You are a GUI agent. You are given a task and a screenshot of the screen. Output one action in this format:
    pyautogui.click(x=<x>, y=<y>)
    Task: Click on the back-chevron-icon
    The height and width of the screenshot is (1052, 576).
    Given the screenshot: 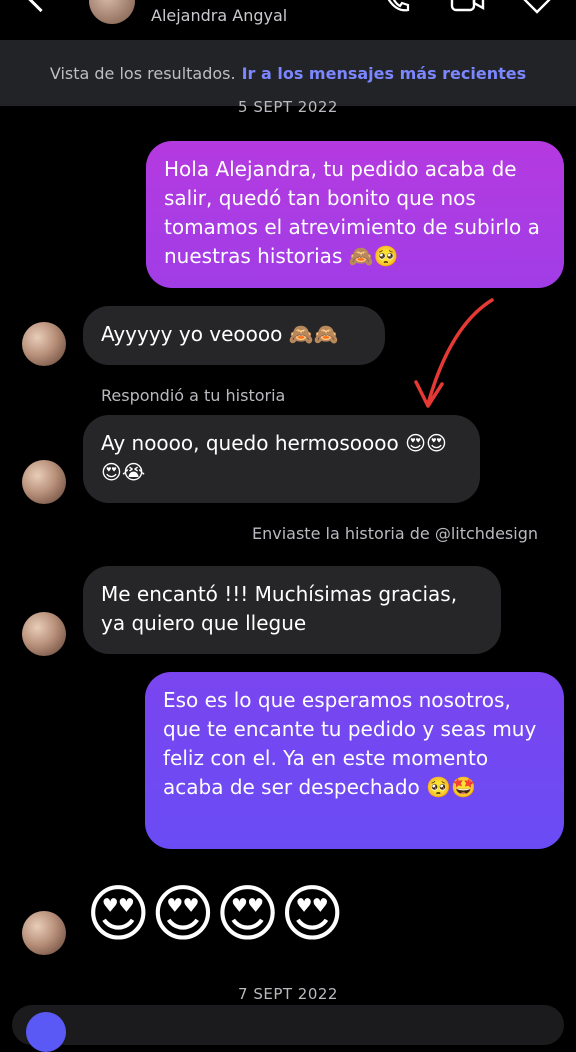 What is the action you would take?
    pyautogui.click(x=40, y=6)
    